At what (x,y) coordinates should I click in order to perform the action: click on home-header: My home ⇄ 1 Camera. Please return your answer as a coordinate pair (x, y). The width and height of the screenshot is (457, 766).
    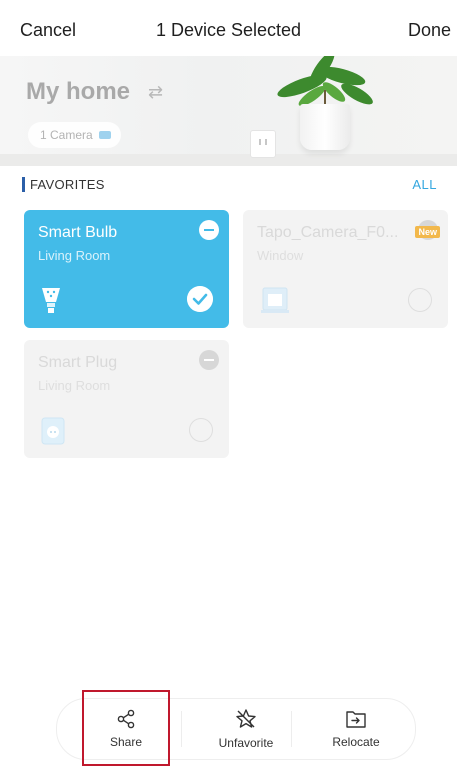
    Looking at the image, I should click on (228, 111).